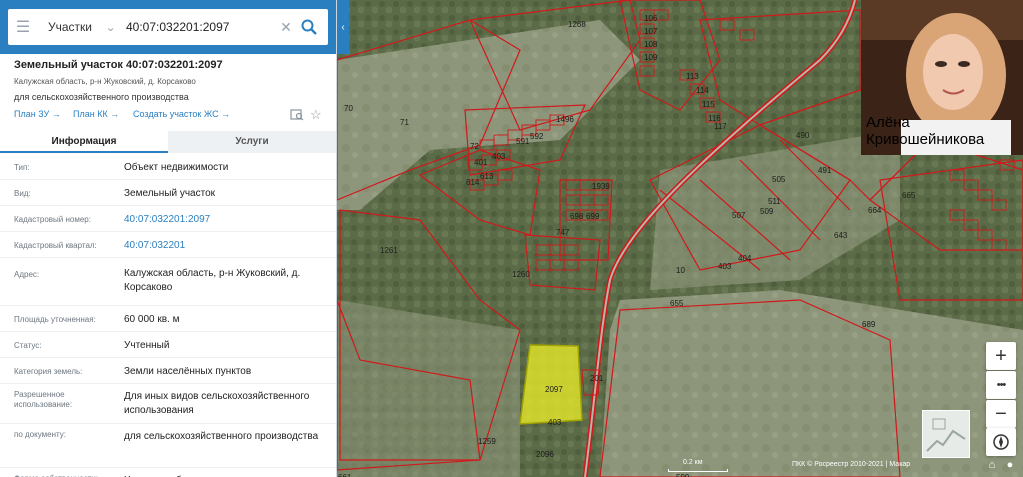 The width and height of the screenshot is (1023, 477). What do you see at coordinates (597, 378) in the screenshot?
I see `plot-number: 201` at bounding box center [597, 378].